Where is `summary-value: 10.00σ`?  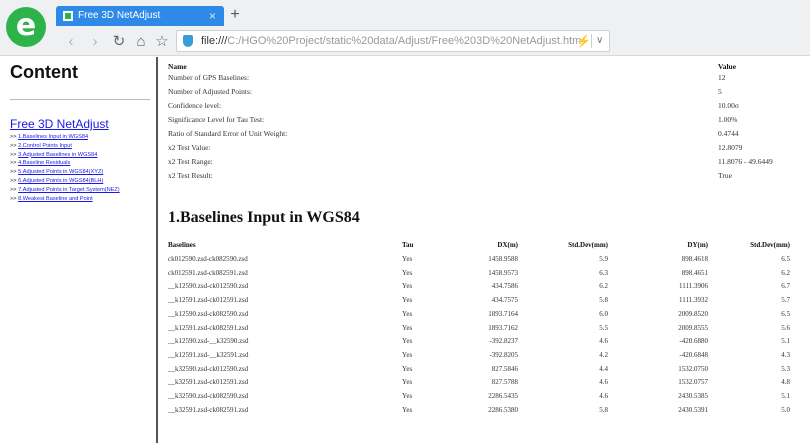
summary-value: 10.00σ is located at coordinates (728, 105).